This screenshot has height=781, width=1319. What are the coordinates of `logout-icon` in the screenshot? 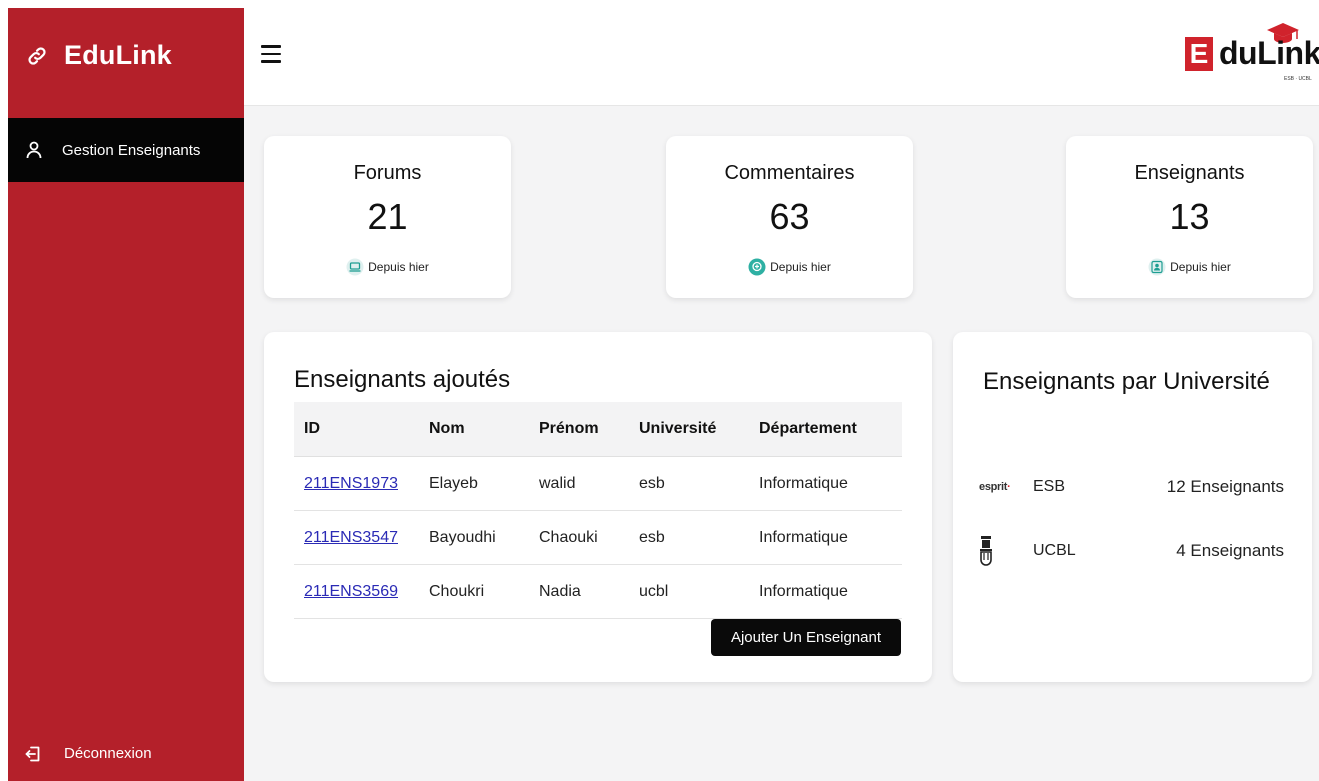 It's located at (32, 753).